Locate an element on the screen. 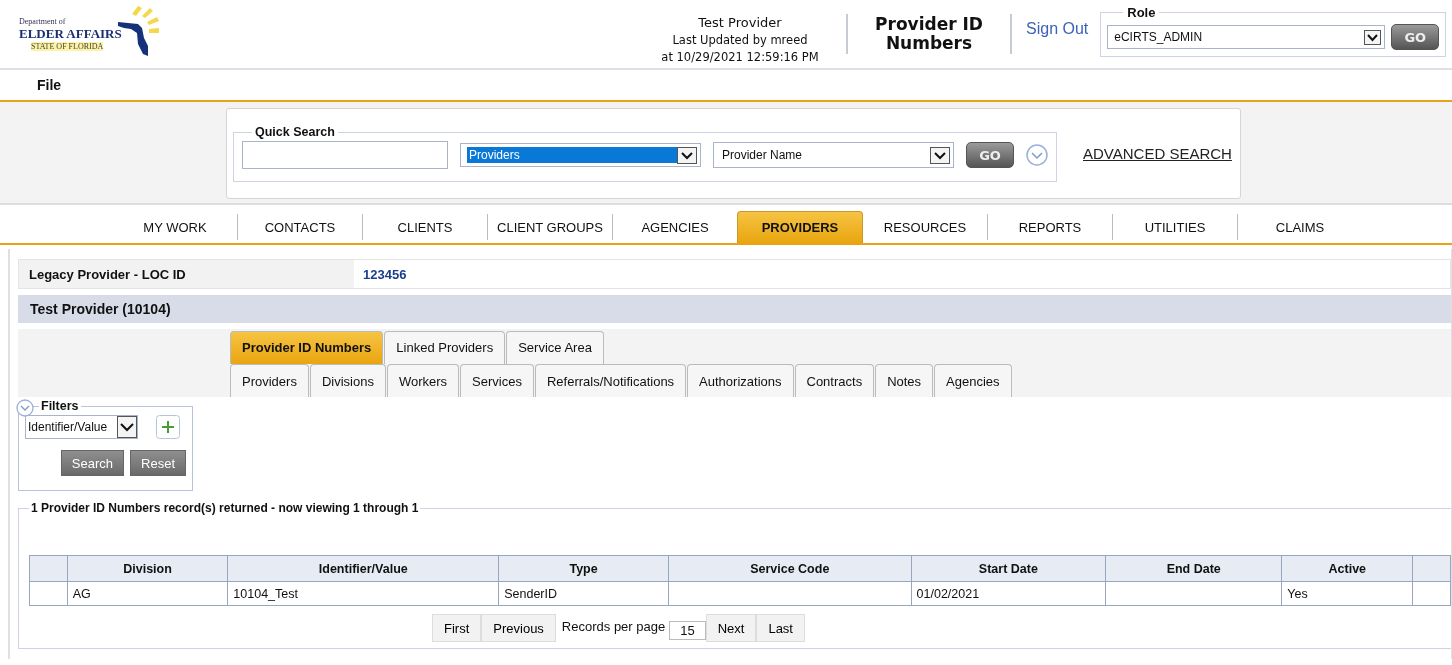 This screenshot has height=665, width=1452. sub-tab: Workers is located at coordinates (423, 380).